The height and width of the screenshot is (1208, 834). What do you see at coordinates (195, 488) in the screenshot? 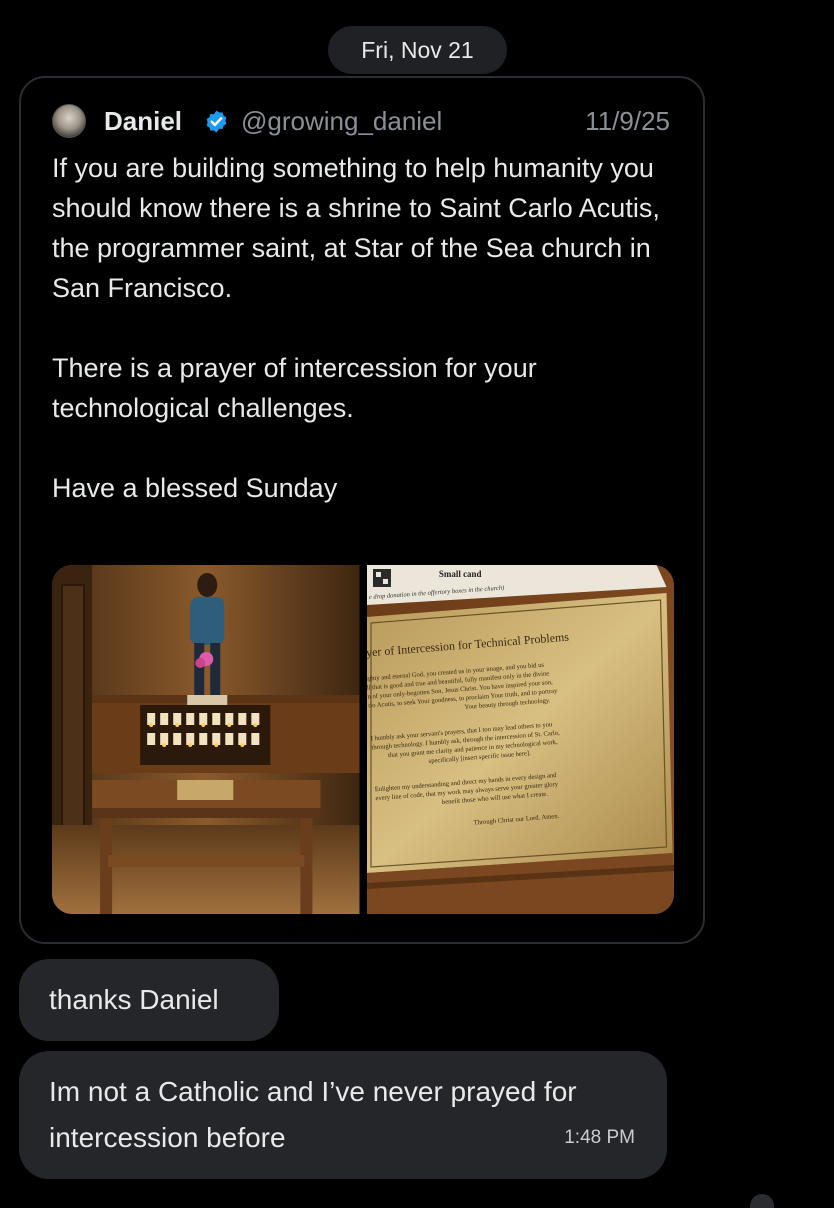
I see `tweet-paragraph: Have a blessed Sunday` at bounding box center [195, 488].